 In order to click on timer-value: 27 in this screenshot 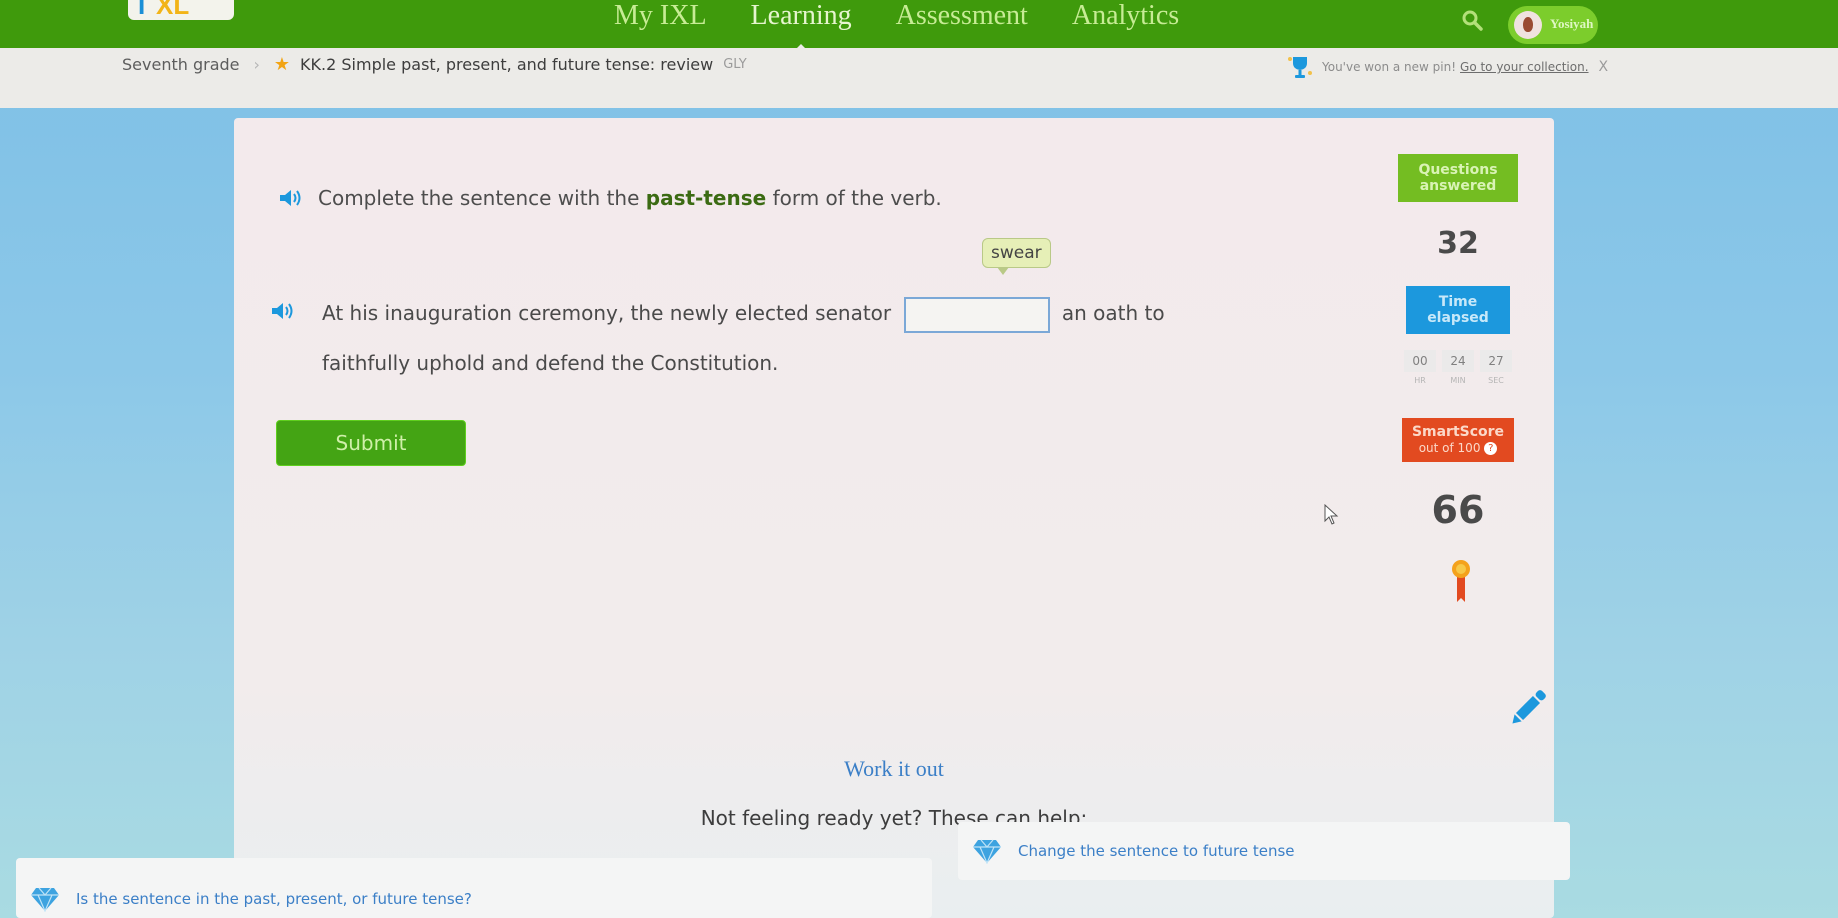, I will do `click(1496, 361)`.